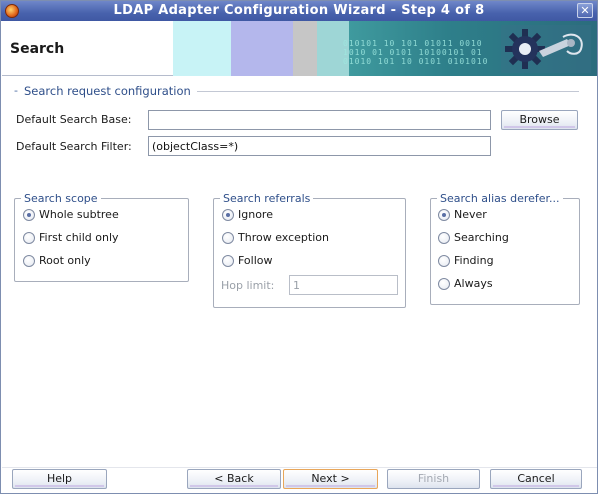 This screenshot has width=598, height=494. Describe the element at coordinates (267, 198) in the screenshot. I see `search-referrals-legend: Search referrals` at that location.